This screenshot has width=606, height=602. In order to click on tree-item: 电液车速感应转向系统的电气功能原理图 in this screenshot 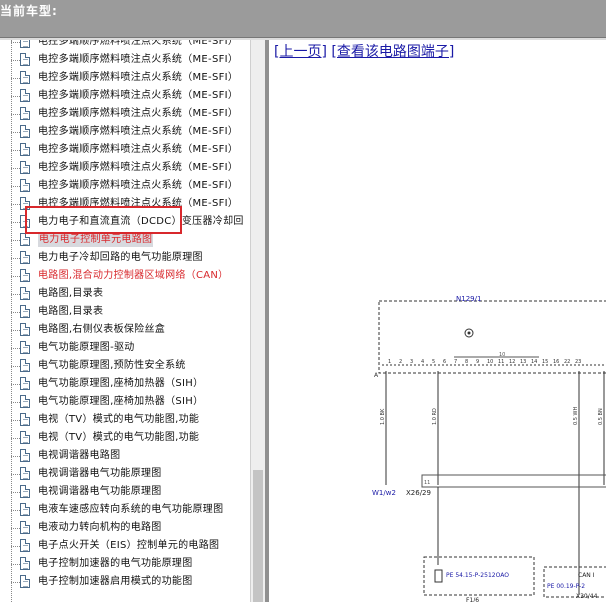, I will do `click(125, 510)`.